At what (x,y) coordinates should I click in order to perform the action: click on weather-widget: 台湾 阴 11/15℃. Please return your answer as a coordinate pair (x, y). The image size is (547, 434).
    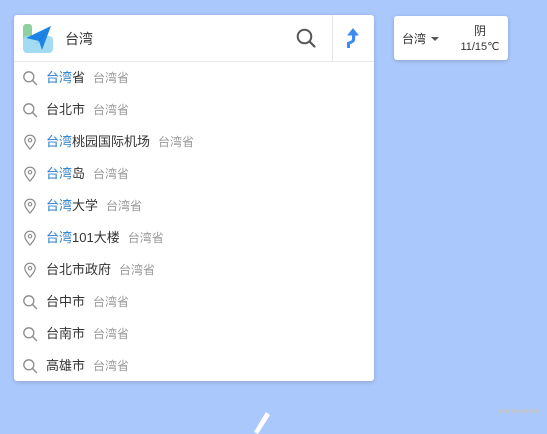
    Looking at the image, I should click on (451, 38).